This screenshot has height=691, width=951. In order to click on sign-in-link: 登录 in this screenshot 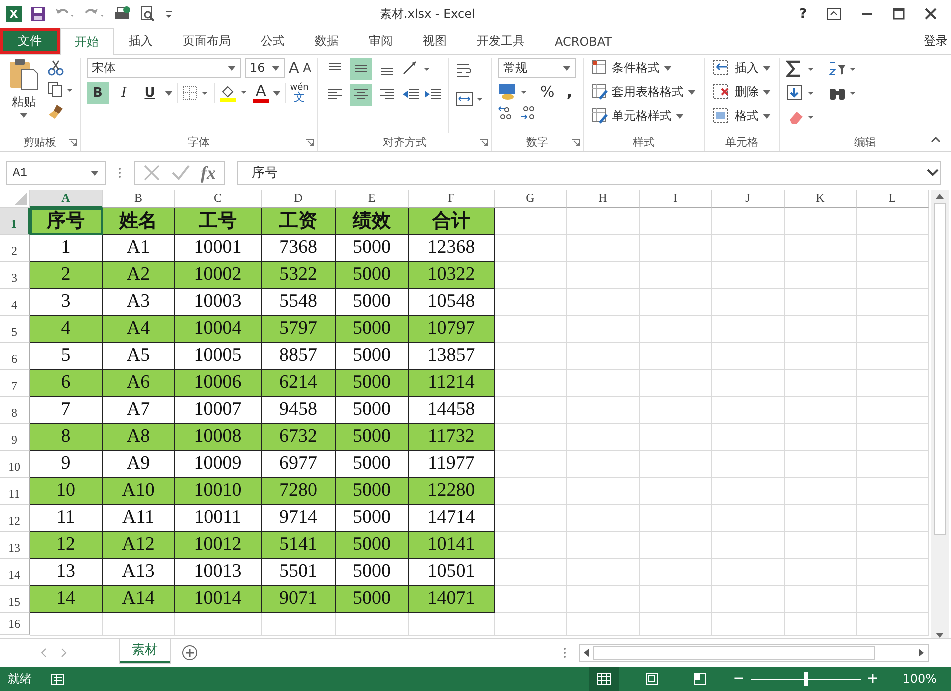, I will do `click(937, 41)`.